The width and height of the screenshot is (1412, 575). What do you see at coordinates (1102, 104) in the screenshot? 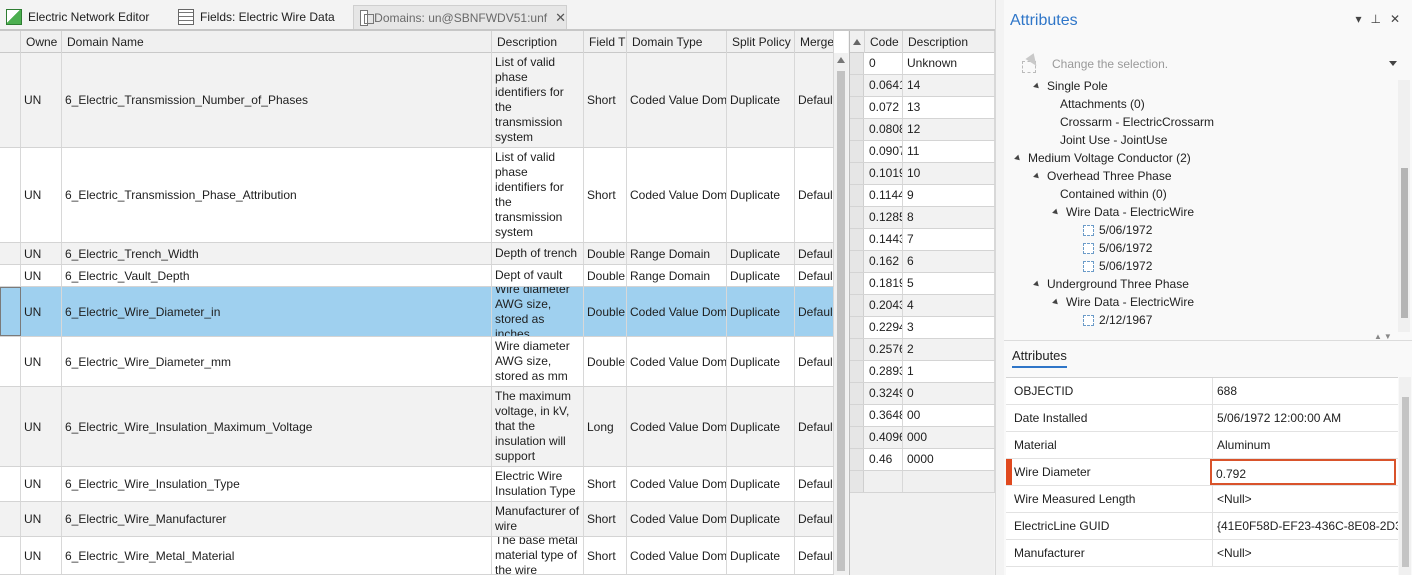
I see `tree-node: Attachments (0)` at bounding box center [1102, 104].